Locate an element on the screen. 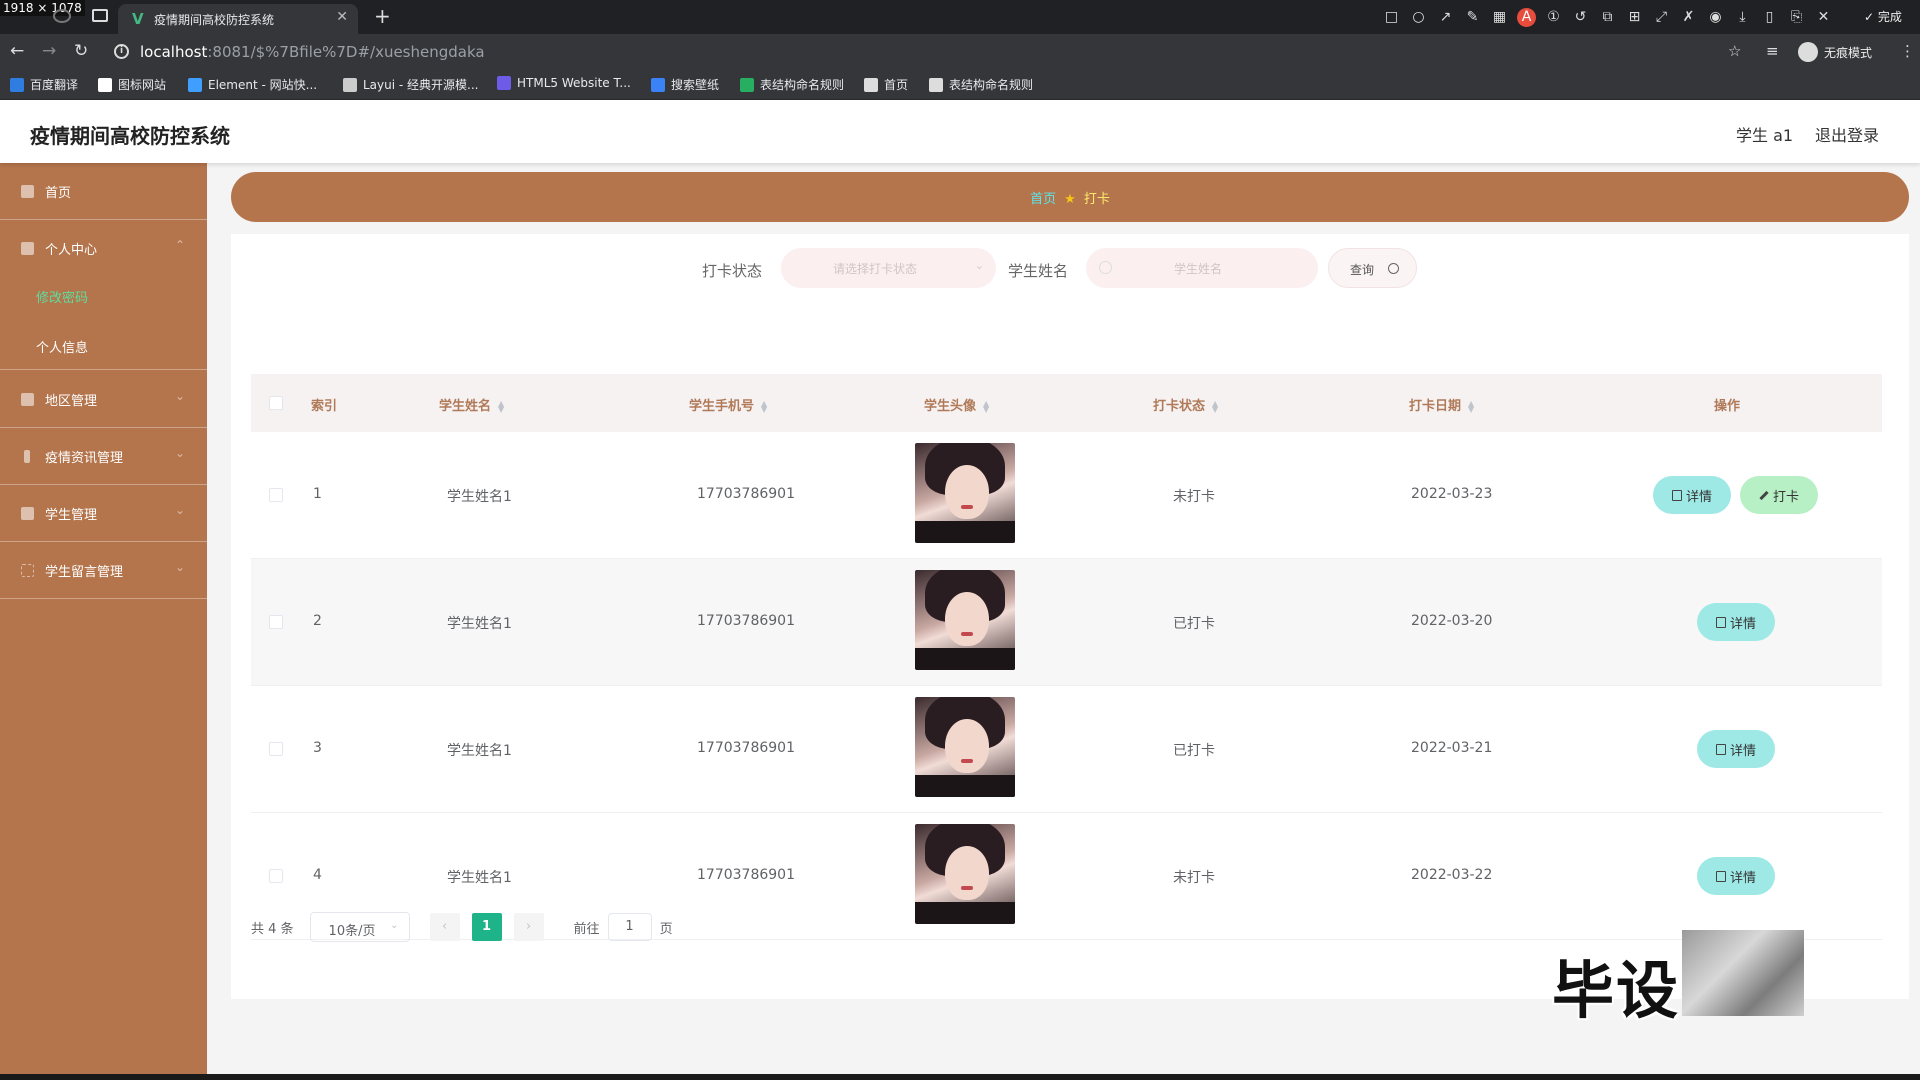 This screenshot has width=1920, height=1080. name-search-input: 学生姓名 is located at coordinates (1202, 268).